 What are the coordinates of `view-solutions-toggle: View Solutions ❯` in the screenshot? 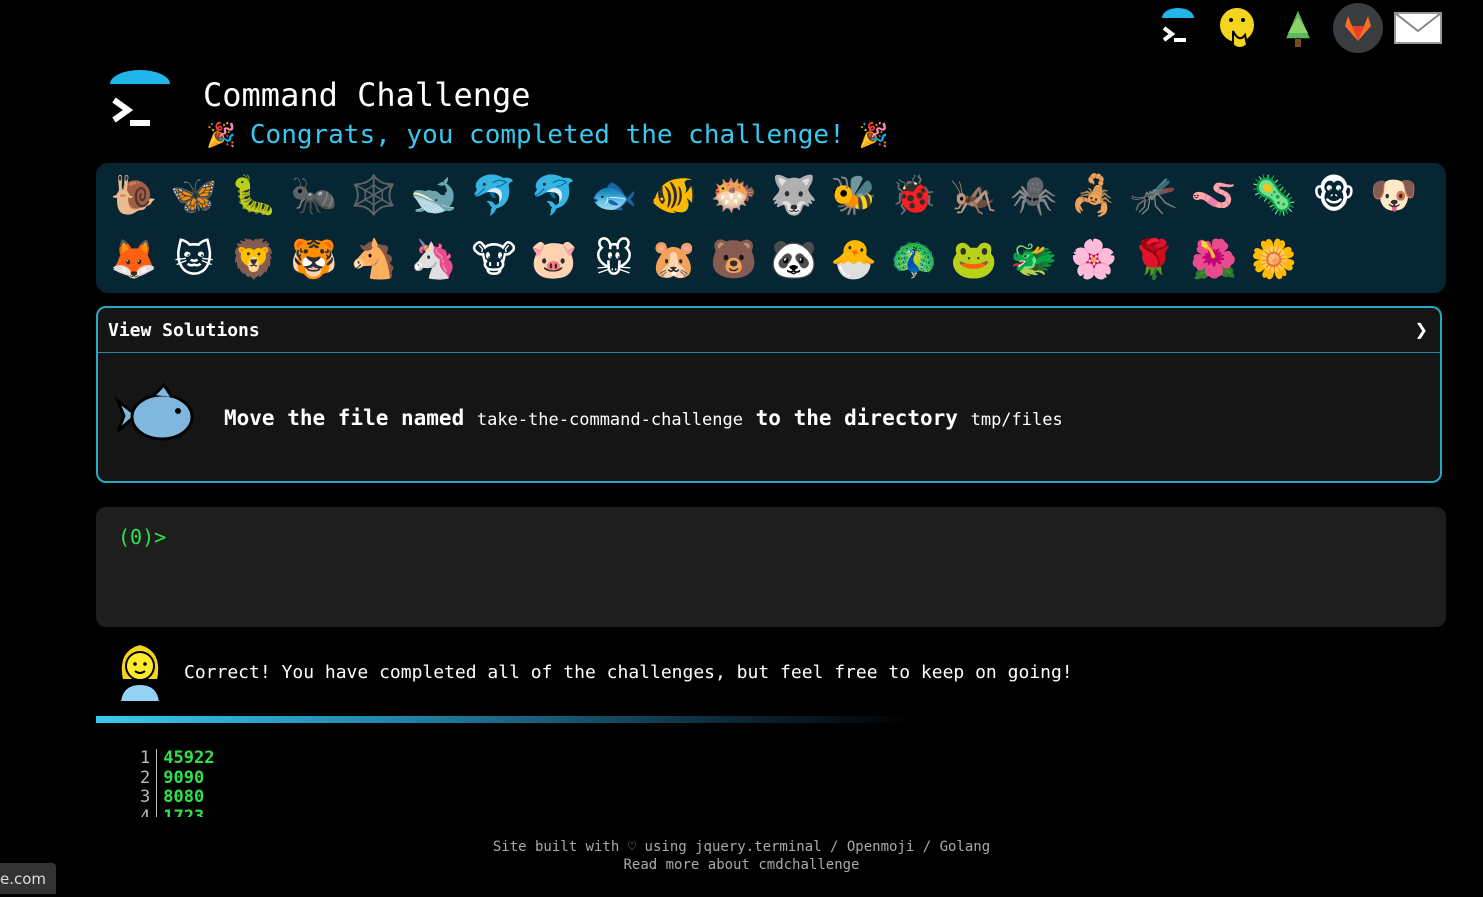 It's located at (769, 330).